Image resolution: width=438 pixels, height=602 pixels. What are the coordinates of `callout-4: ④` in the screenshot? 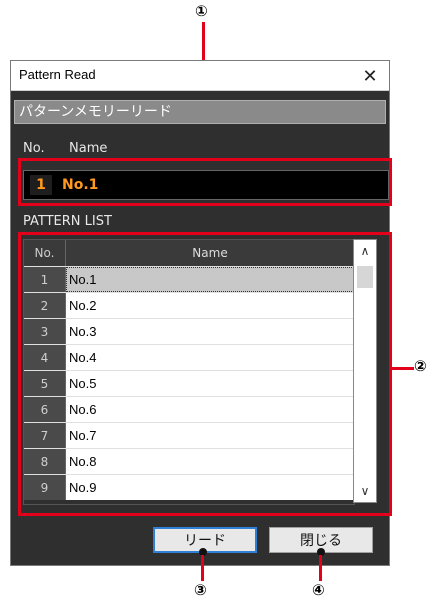 It's located at (318, 590).